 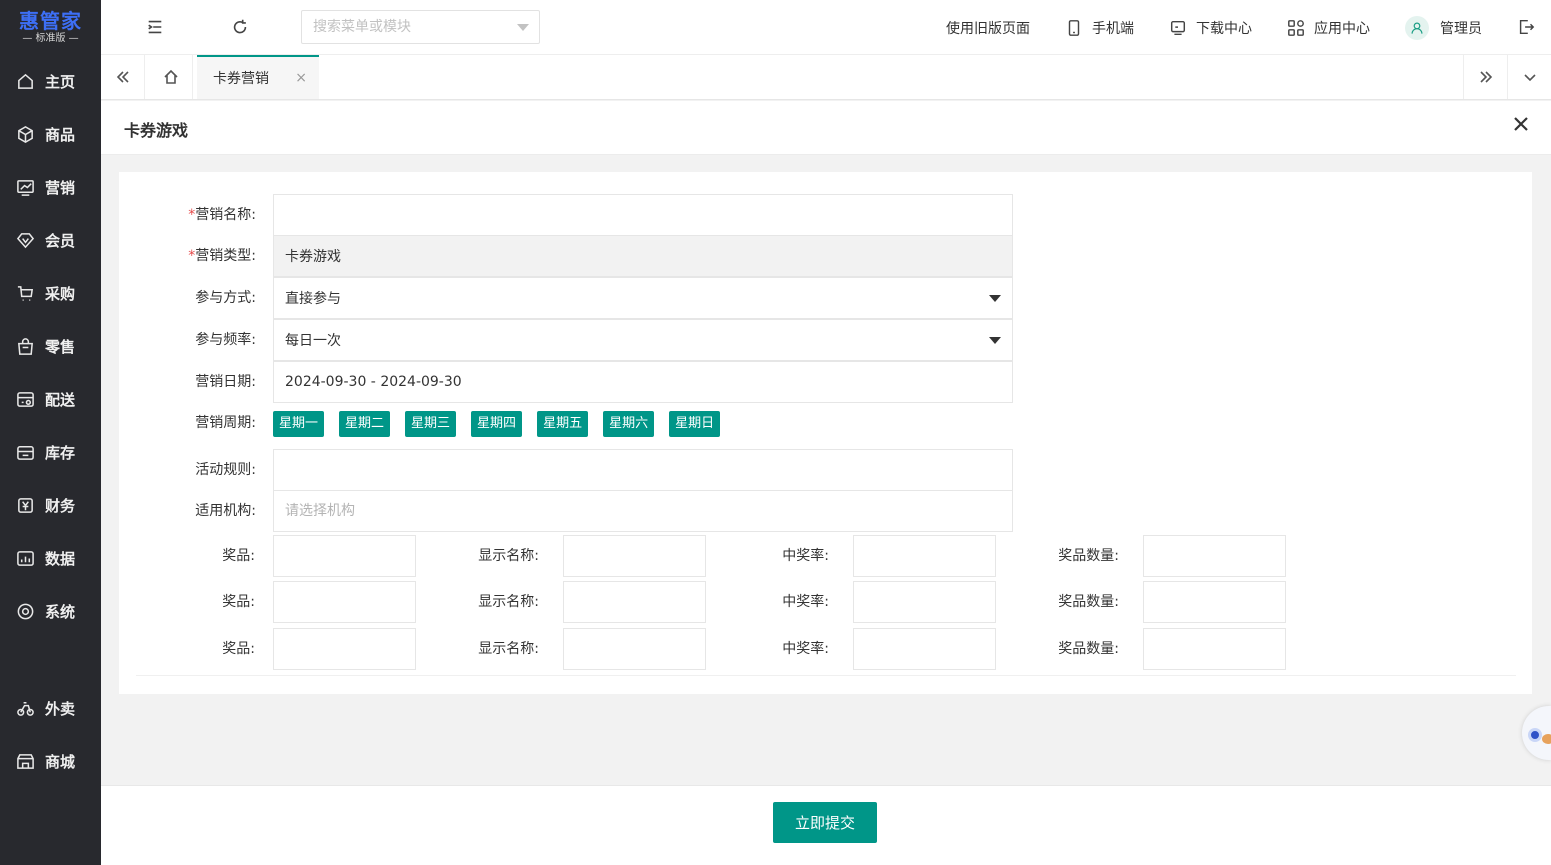 I want to click on form-row-name: *营销名称:, so click(x=825, y=215).